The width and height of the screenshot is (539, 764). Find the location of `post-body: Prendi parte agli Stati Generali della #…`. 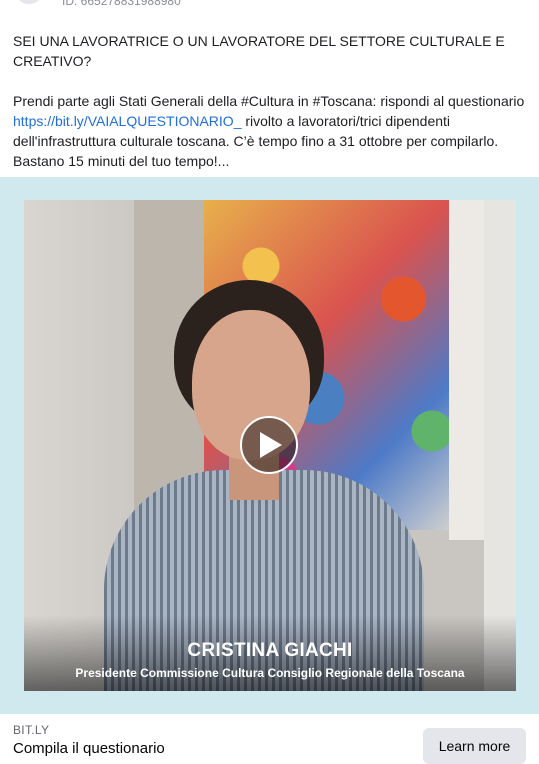

post-body: Prendi parte agli Stati Generali della #… is located at coordinates (271, 131).